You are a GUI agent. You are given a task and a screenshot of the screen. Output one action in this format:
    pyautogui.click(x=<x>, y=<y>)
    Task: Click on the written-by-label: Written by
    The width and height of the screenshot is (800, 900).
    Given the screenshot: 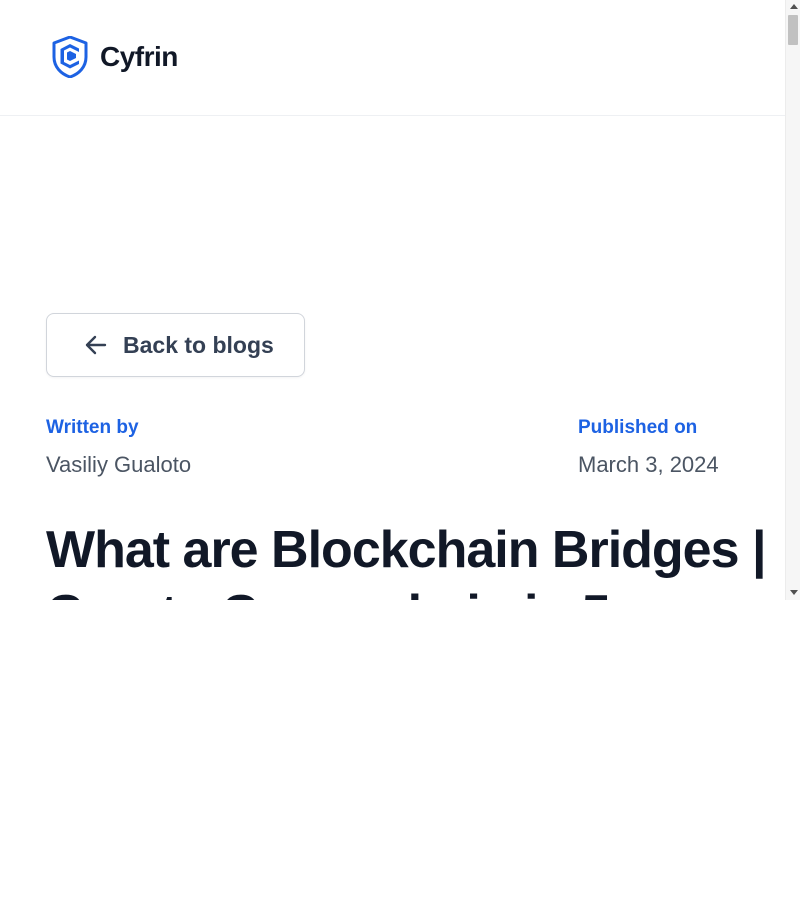 What is the action you would take?
    pyautogui.click(x=92, y=427)
    